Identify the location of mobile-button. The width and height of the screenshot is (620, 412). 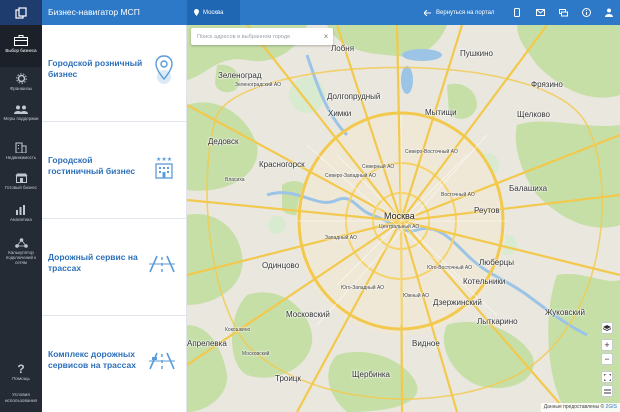
(517, 12).